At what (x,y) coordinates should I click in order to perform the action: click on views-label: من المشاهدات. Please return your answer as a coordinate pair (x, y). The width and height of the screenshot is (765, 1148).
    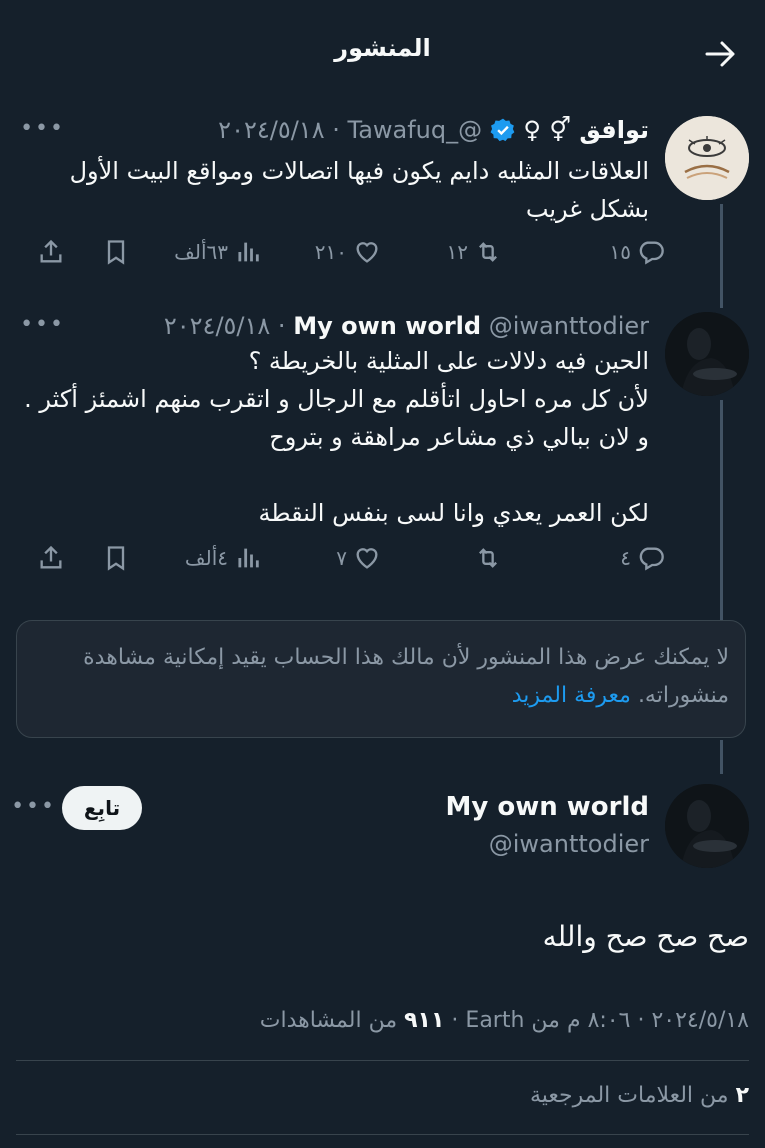
    Looking at the image, I should click on (328, 1020).